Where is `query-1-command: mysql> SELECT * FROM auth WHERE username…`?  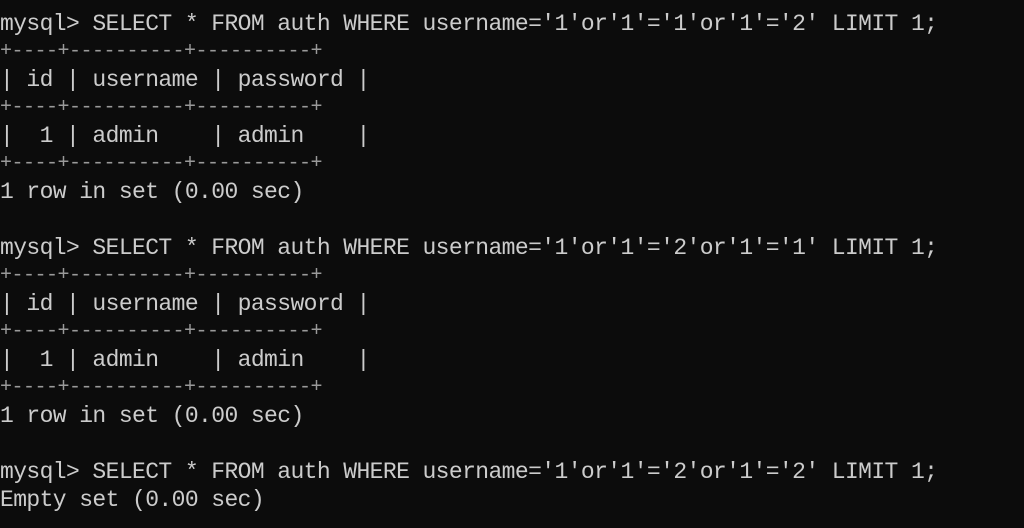
query-1-command: mysql> SELECT * FROM auth WHERE username… is located at coordinates (469, 24).